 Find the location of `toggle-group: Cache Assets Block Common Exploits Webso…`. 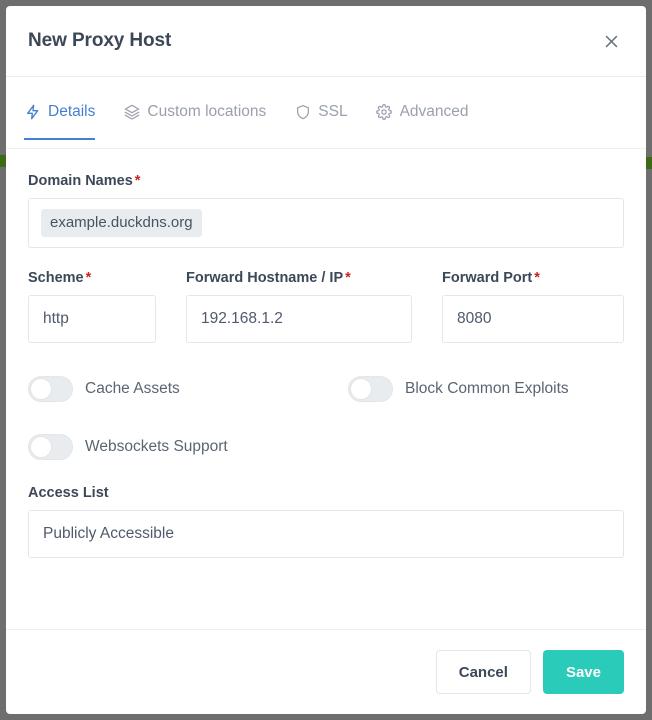

toggle-group: Cache Assets Block Common Exploits Webso… is located at coordinates (326, 418).